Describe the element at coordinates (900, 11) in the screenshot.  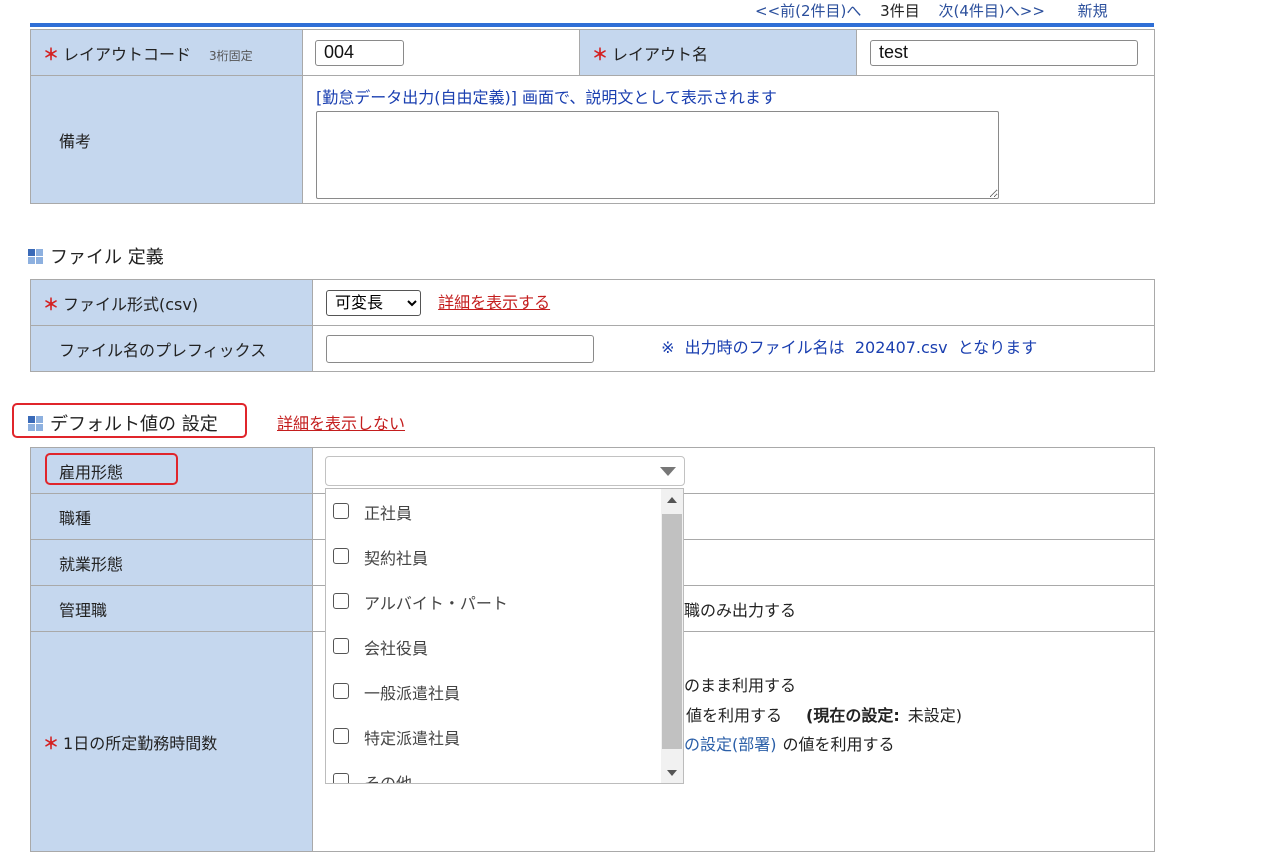
I see `current-record-indicator: 3件目` at that location.